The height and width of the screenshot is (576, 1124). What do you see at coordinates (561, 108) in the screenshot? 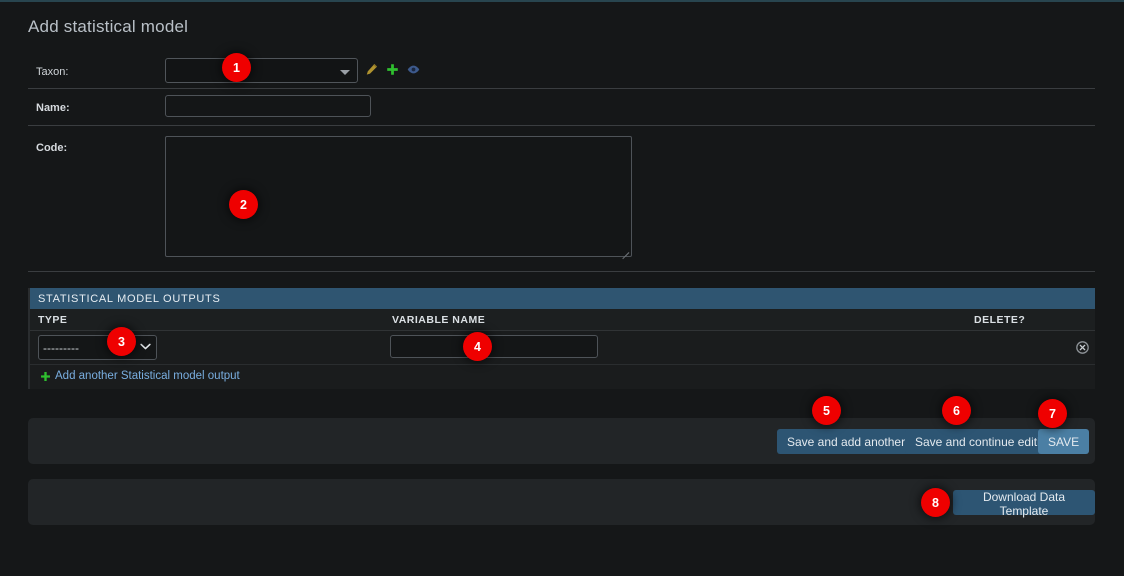
I see `form-row-name: Name:` at bounding box center [561, 108].